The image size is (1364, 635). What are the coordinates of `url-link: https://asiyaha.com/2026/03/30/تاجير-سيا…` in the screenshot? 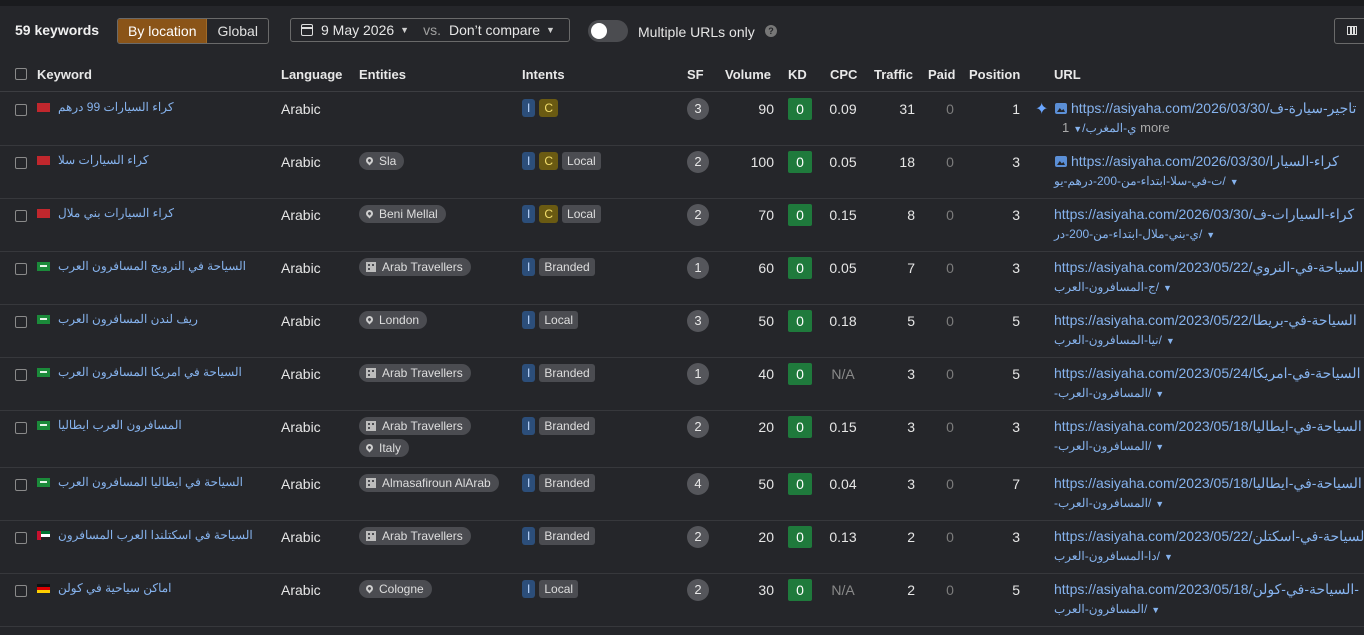 It's located at (1213, 108).